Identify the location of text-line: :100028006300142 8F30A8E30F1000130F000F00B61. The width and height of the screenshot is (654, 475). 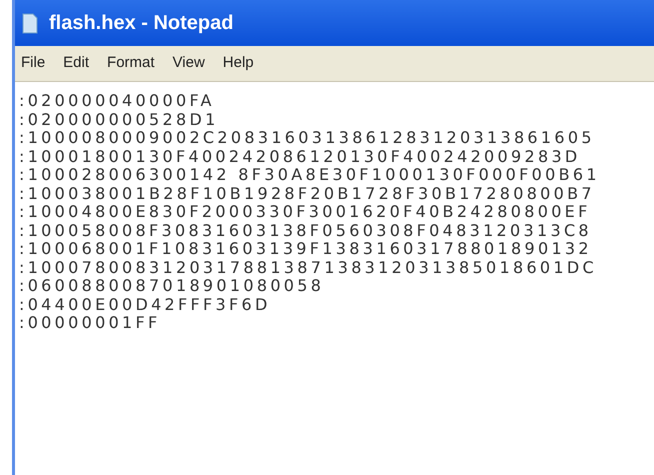
(309, 175).